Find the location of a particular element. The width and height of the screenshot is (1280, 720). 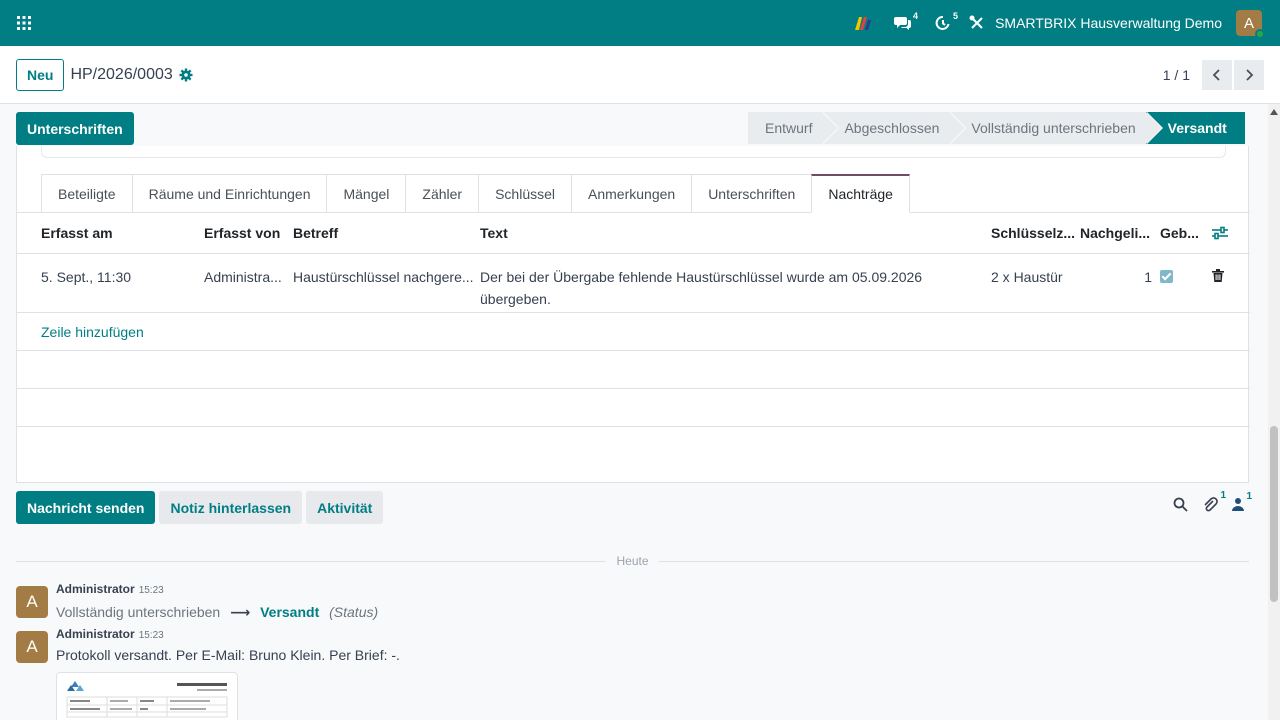

user-avatar: A is located at coordinates (1250, 24).